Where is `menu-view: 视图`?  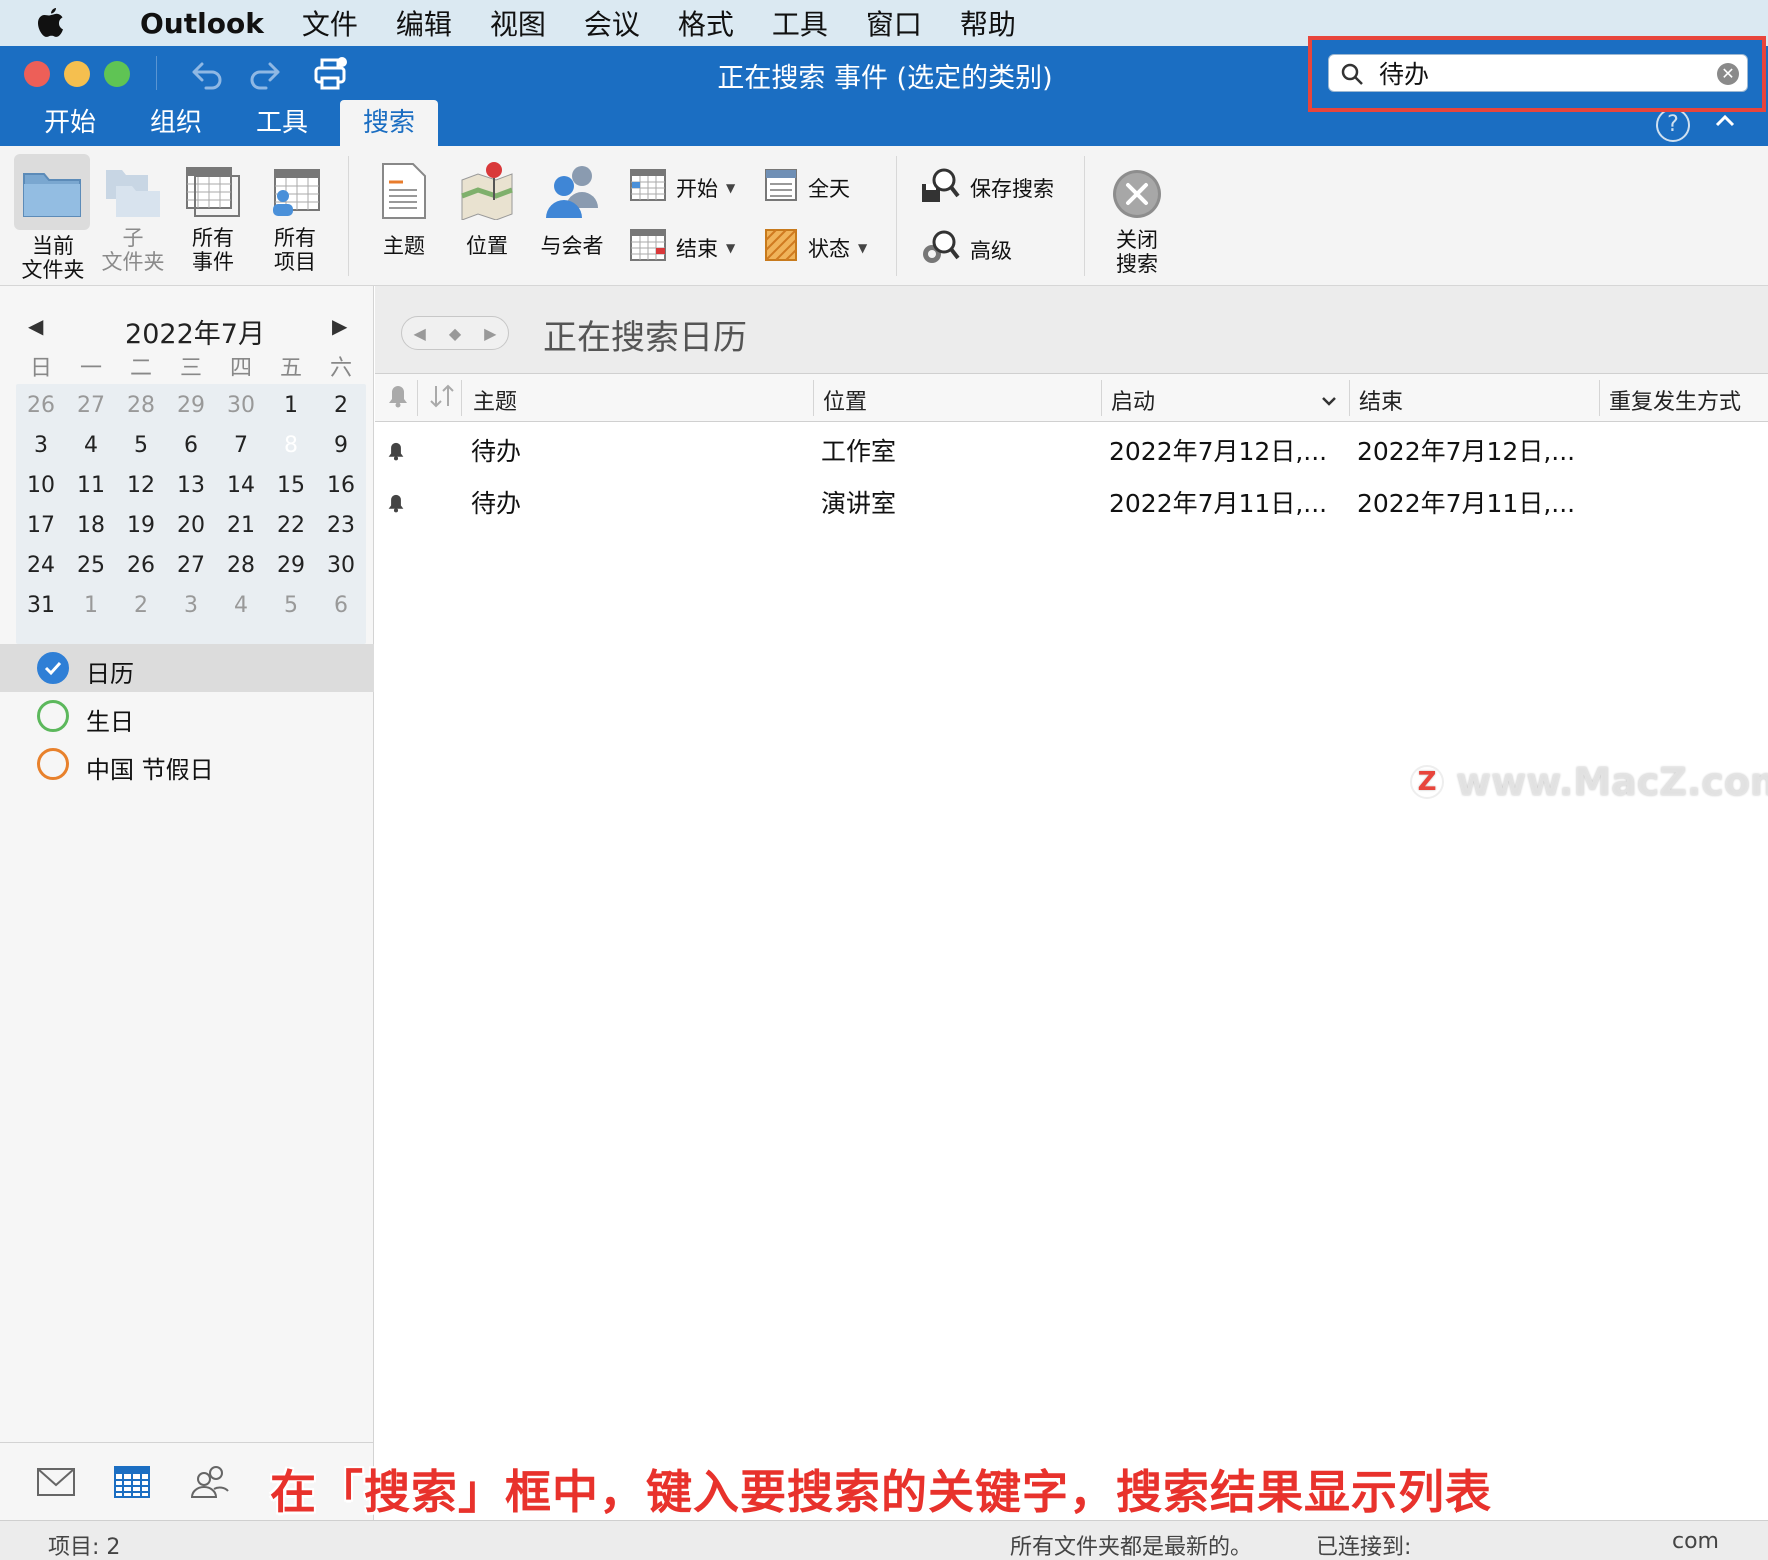 menu-view: 视图 is located at coordinates (518, 23).